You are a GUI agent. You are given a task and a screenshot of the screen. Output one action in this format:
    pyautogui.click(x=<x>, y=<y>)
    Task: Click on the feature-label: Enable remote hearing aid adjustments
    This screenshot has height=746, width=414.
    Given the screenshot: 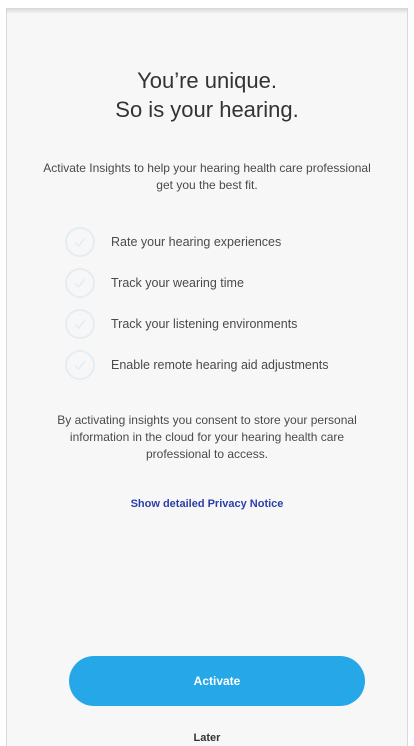 What is the action you would take?
    pyautogui.click(x=220, y=365)
    